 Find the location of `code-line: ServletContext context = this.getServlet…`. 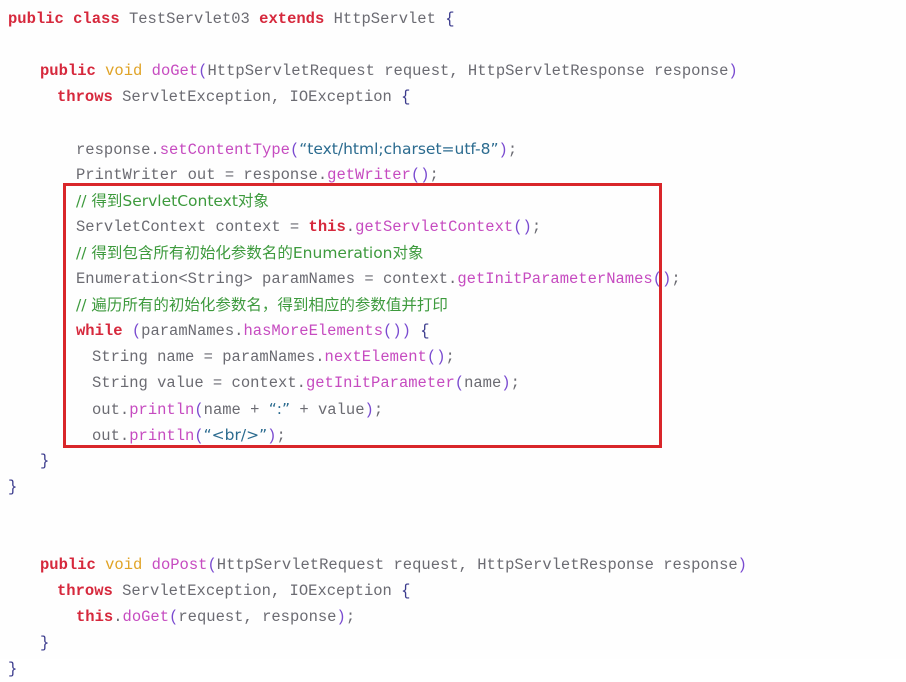

code-line: ServletContext context = this.getServlet… is located at coordinates (453, 227).